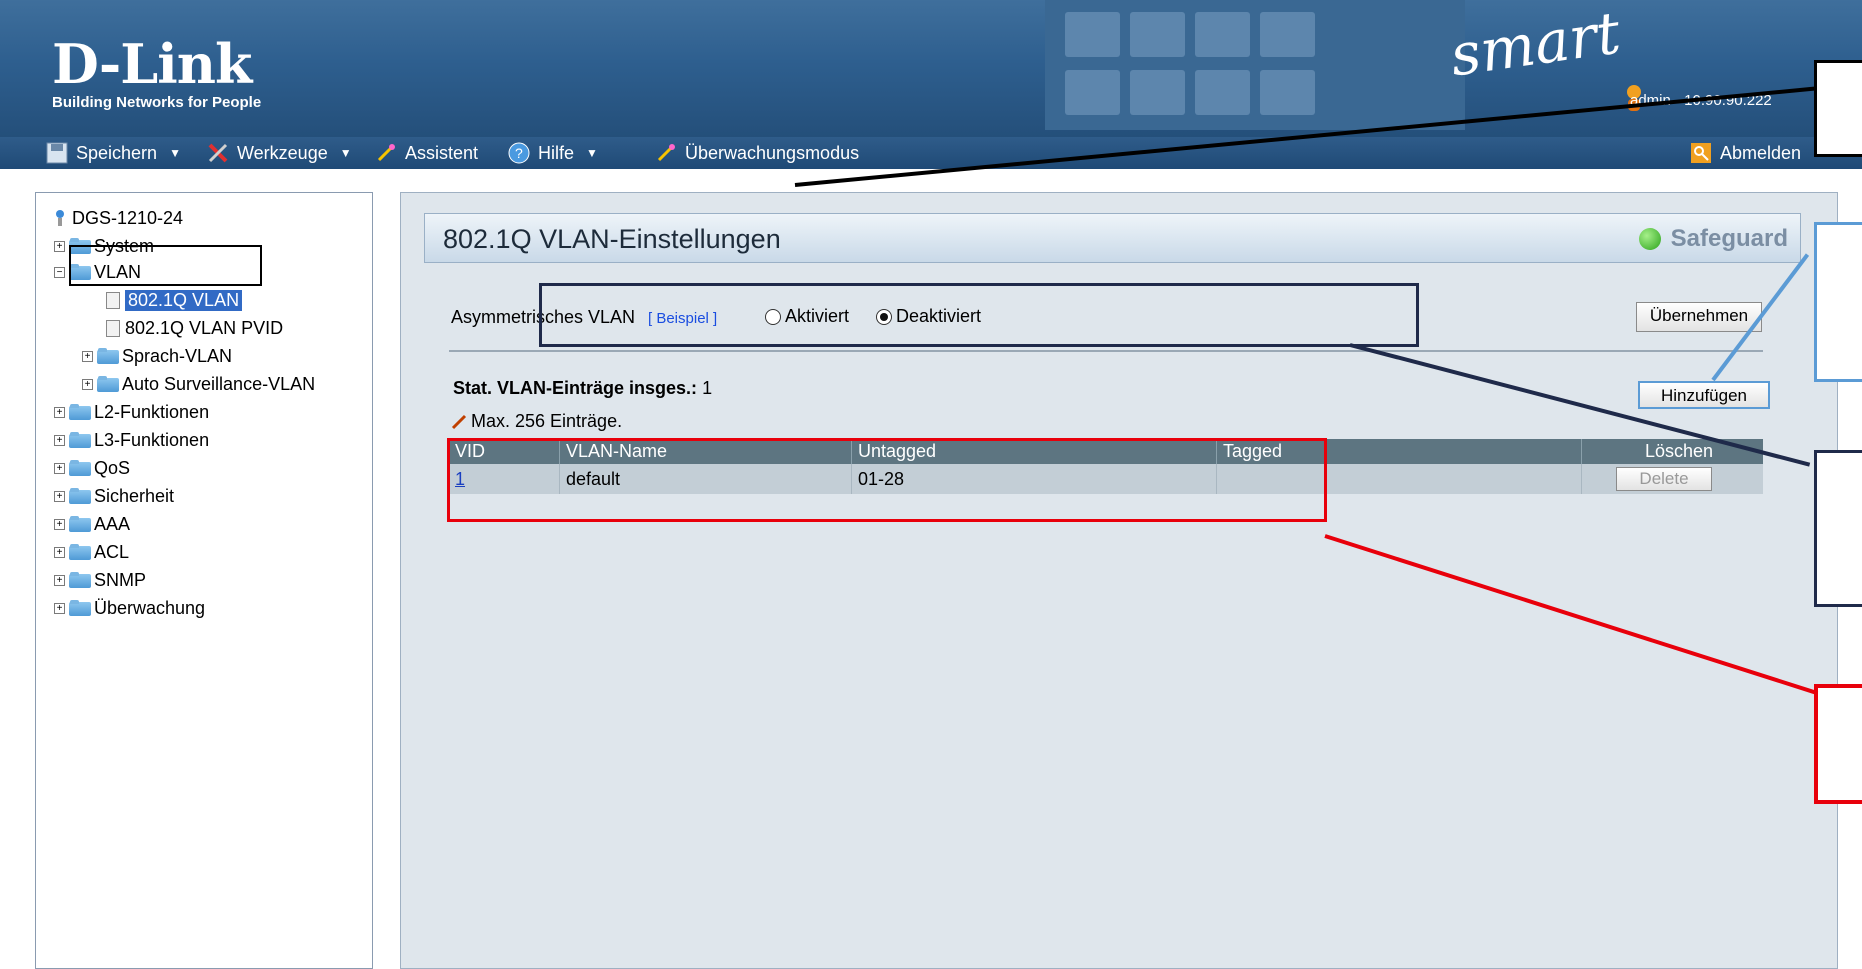 This screenshot has width=1862, height=969. What do you see at coordinates (59, 272) in the screenshot?
I see `collapse-icon: −` at bounding box center [59, 272].